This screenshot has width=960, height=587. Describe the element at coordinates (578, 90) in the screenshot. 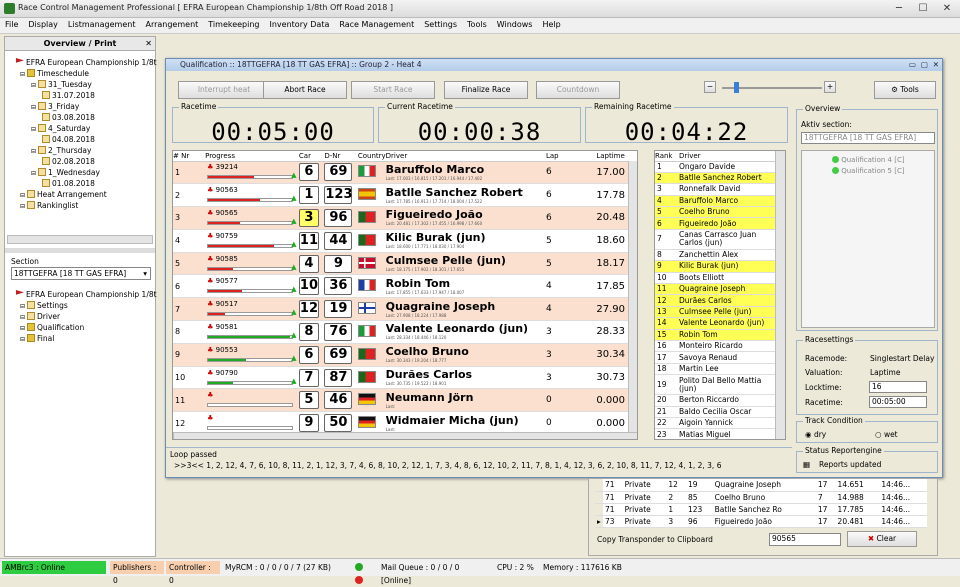

I see `countdown-button: Countdown` at that location.